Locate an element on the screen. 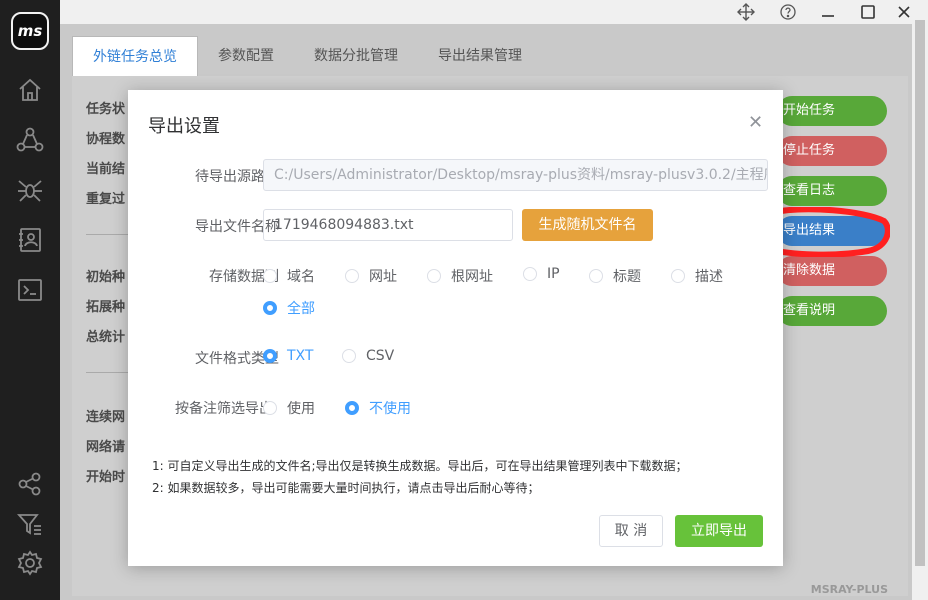 This screenshot has width=928, height=600. start-task-button: 开始任务 is located at coordinates (832, 111).